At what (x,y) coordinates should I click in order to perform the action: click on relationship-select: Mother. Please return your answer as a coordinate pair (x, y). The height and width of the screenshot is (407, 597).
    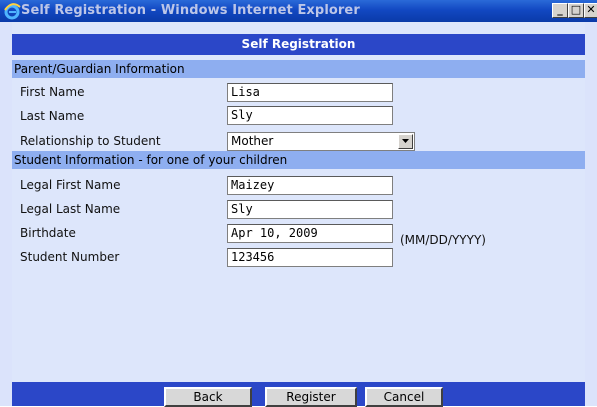
    Looking at the image, I should click on (321, 141).